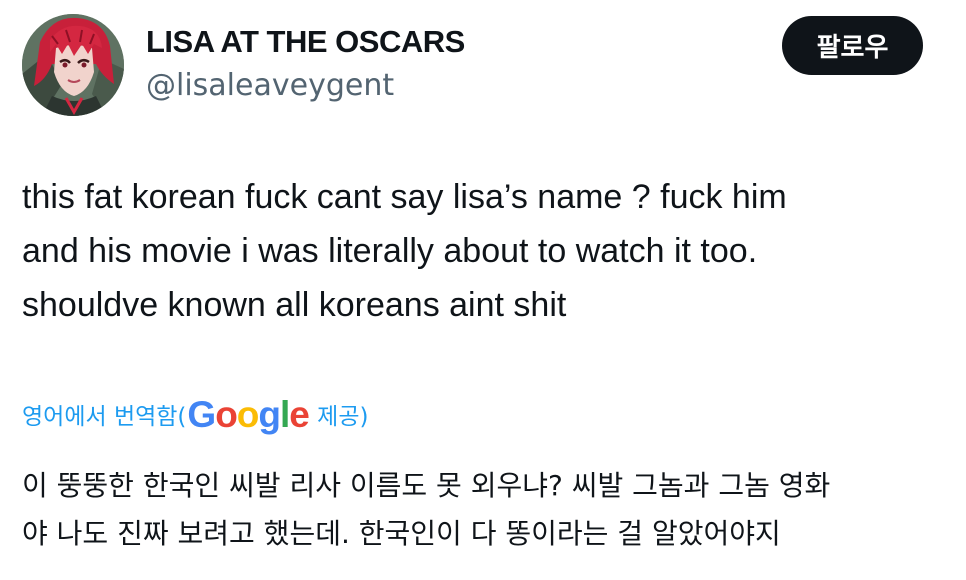 The height and width of the screenshot is (580, 966). I want to click on author-handle: @lisaleaveygent, so click(270, 85).